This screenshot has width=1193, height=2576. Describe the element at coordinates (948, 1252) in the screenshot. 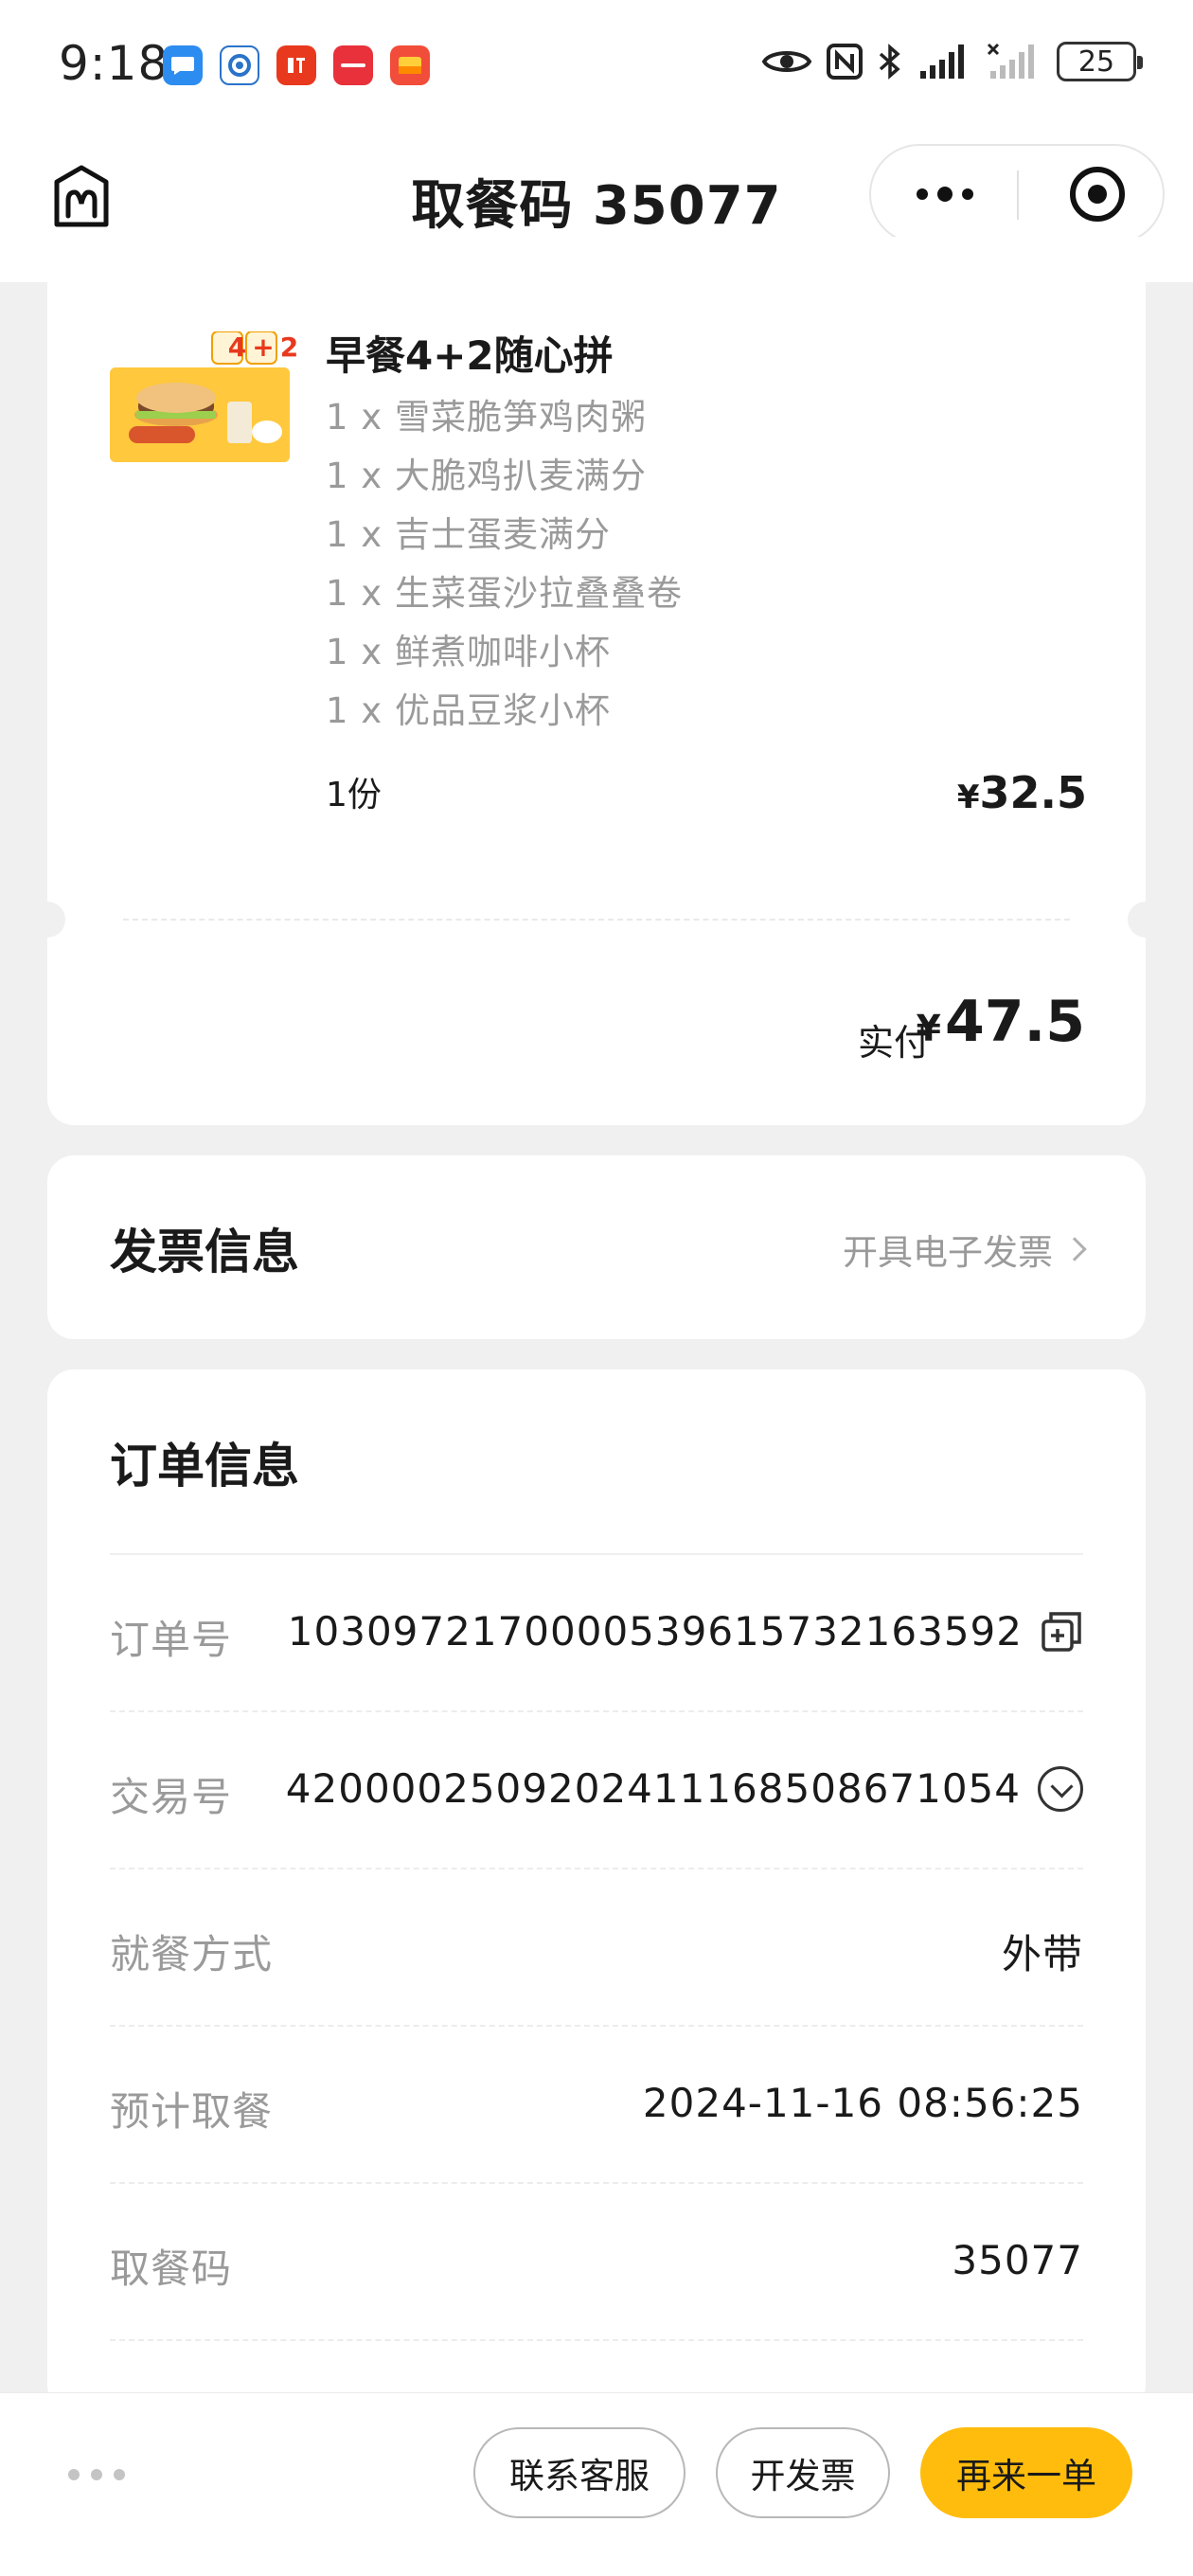

I see `issue-e-invoice-label: 开具电子发票` at that location.